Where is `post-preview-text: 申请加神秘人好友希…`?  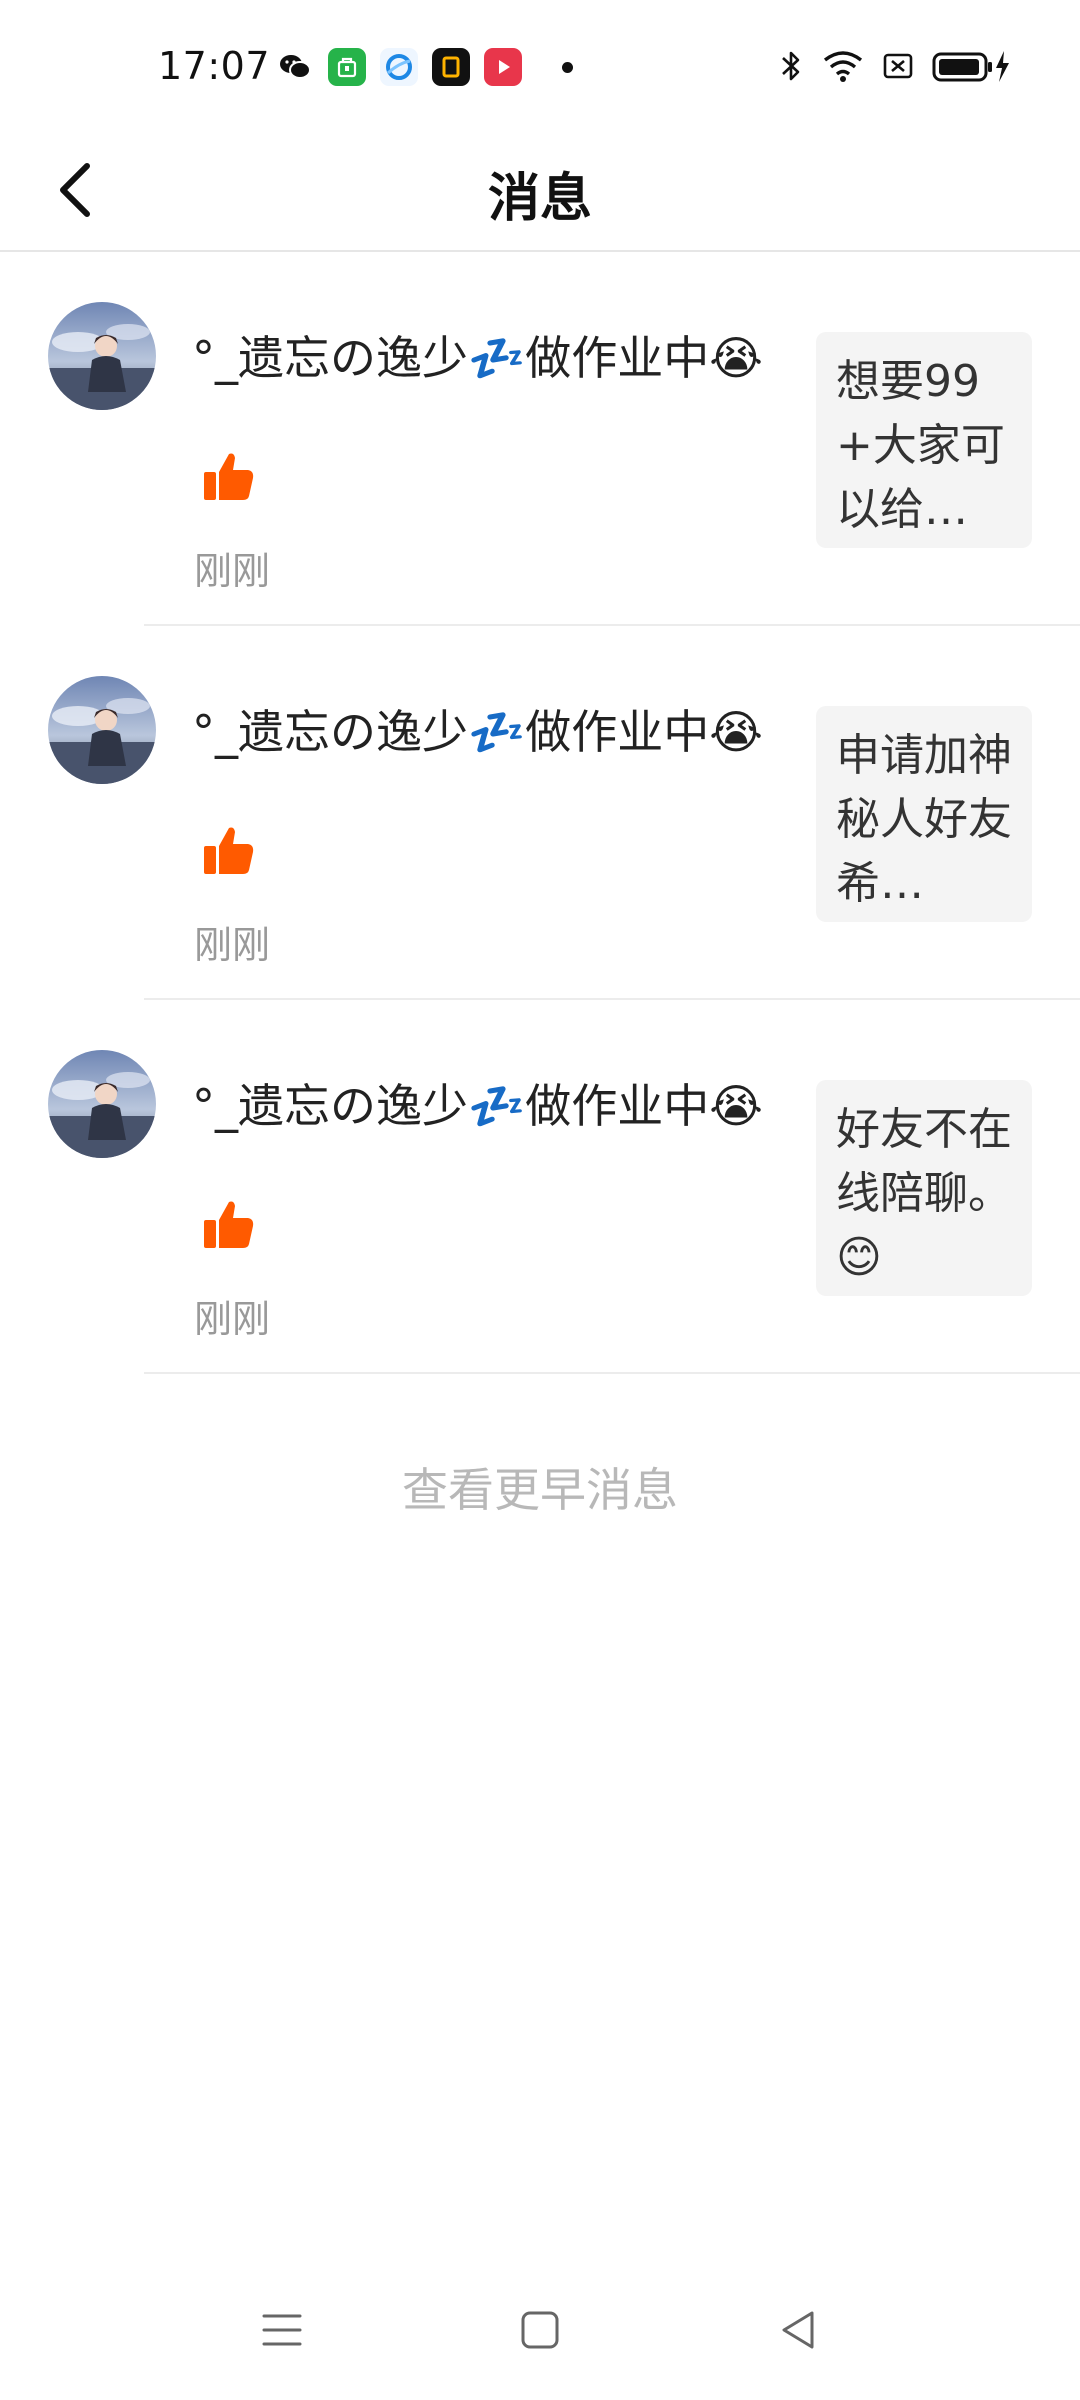
post-preview-text: 申请加神秘人好友希… is located at coordinates (924, 819).